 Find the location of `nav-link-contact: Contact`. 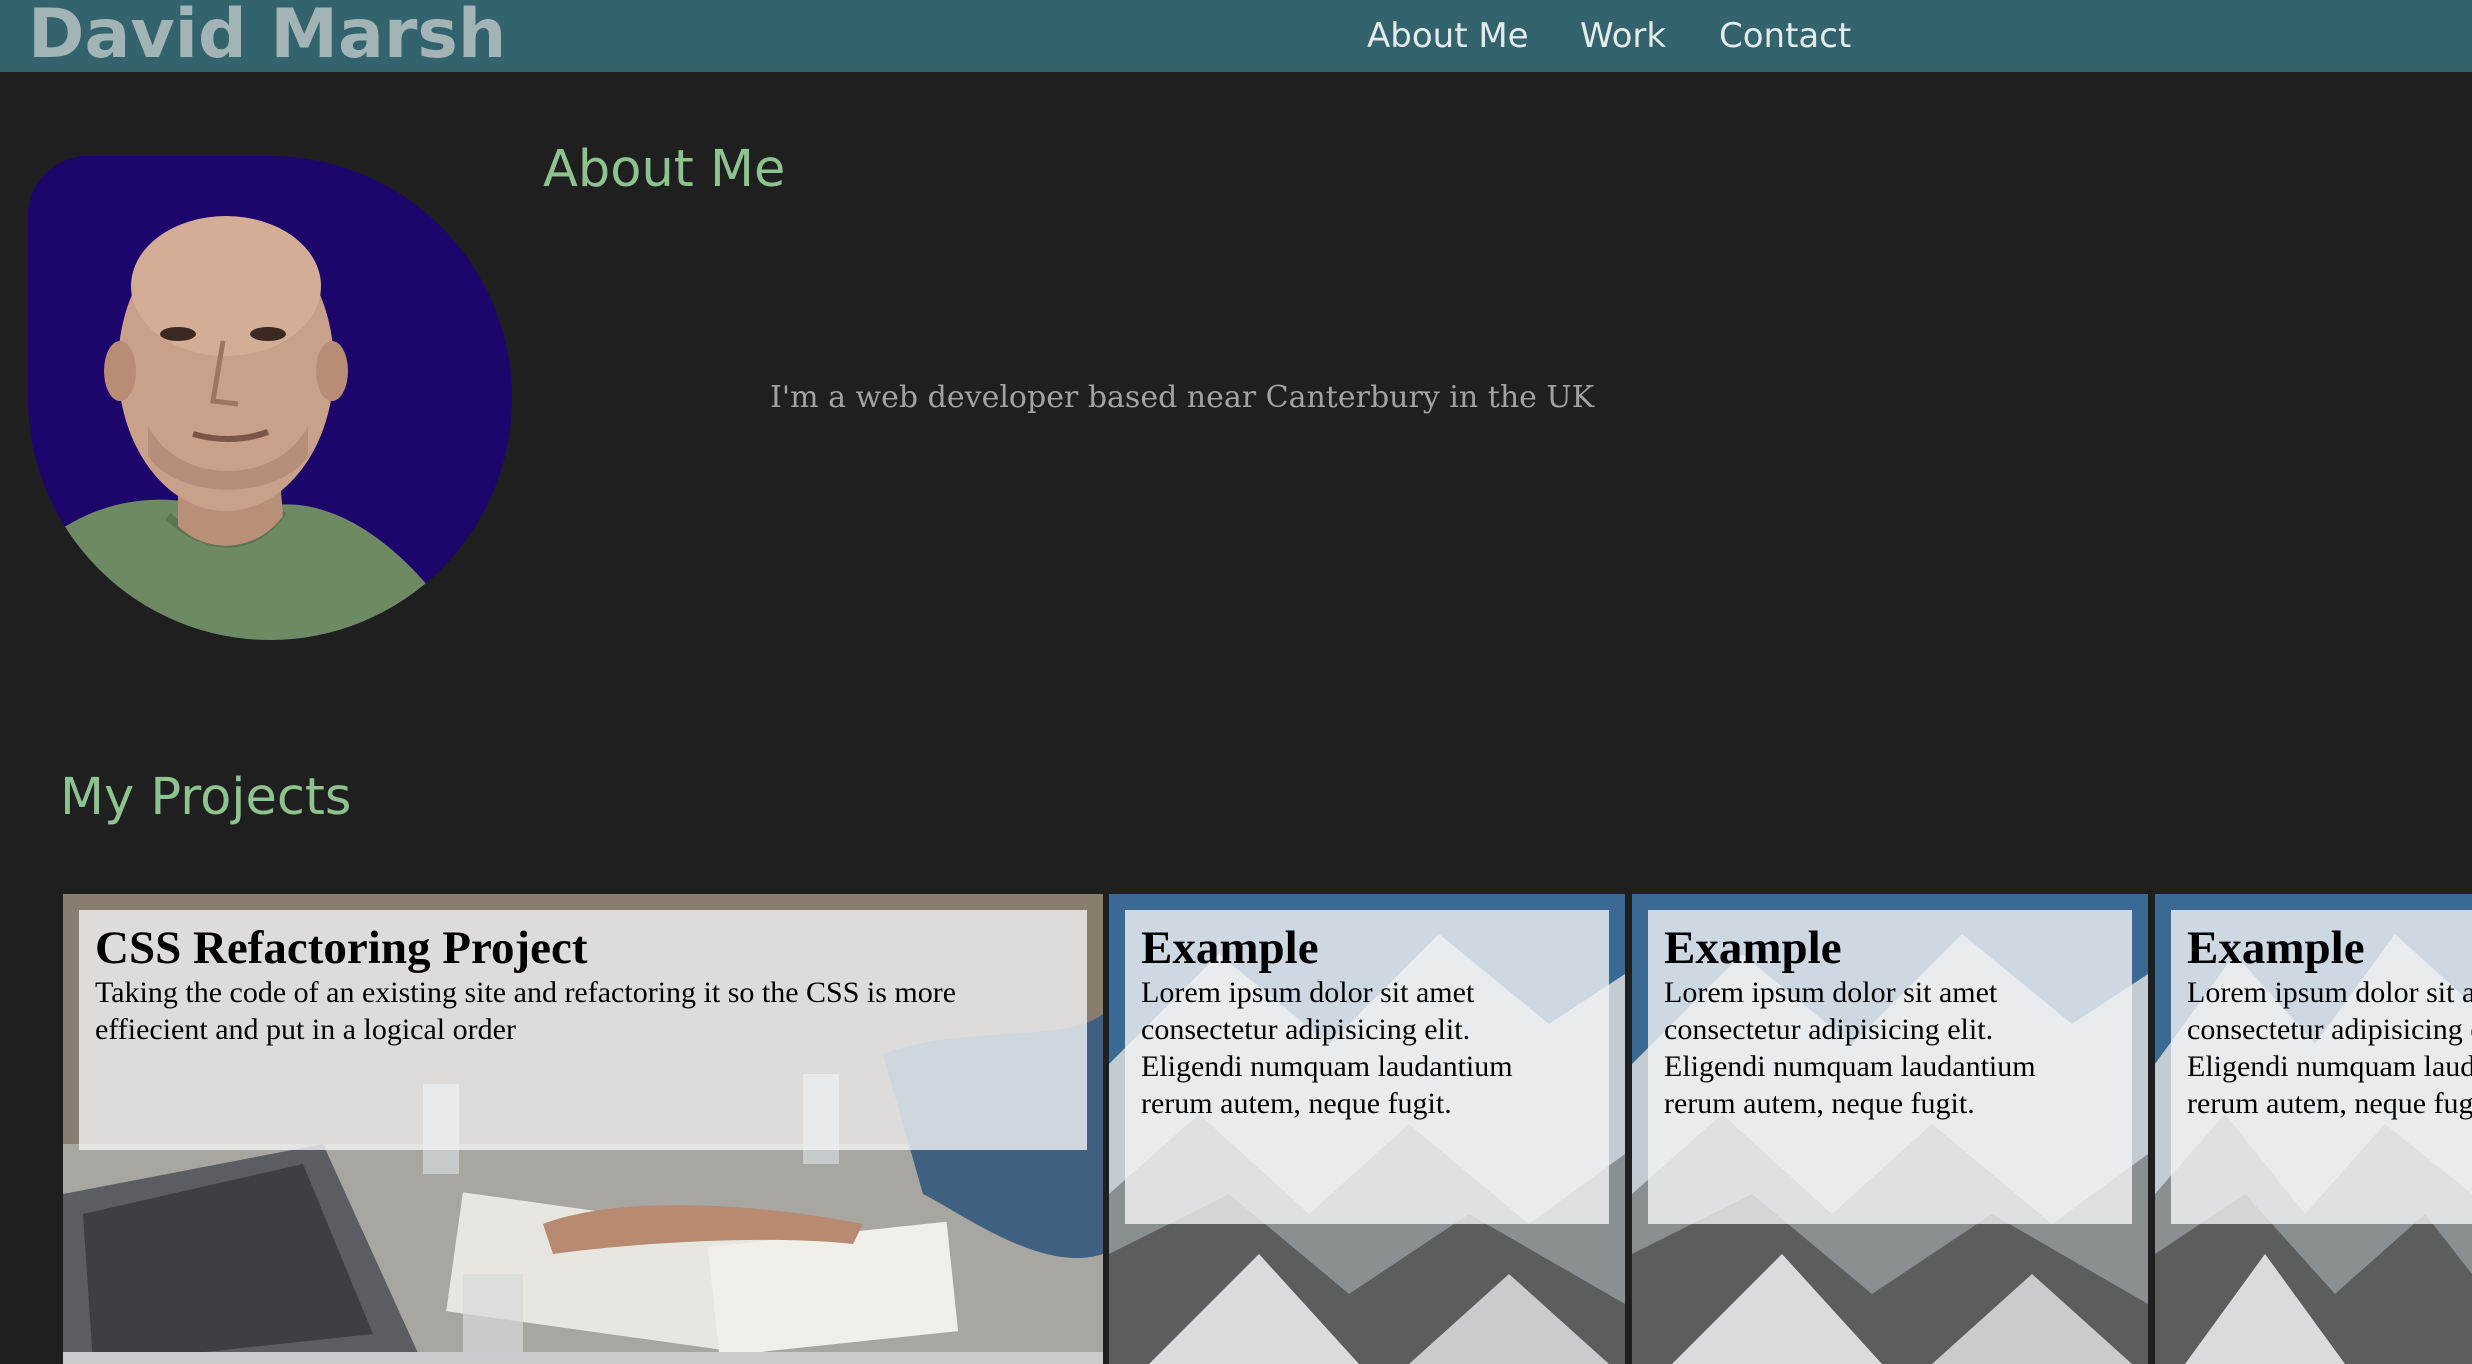

nav-link-contact: Contact is located at coordinates (1785, 36).